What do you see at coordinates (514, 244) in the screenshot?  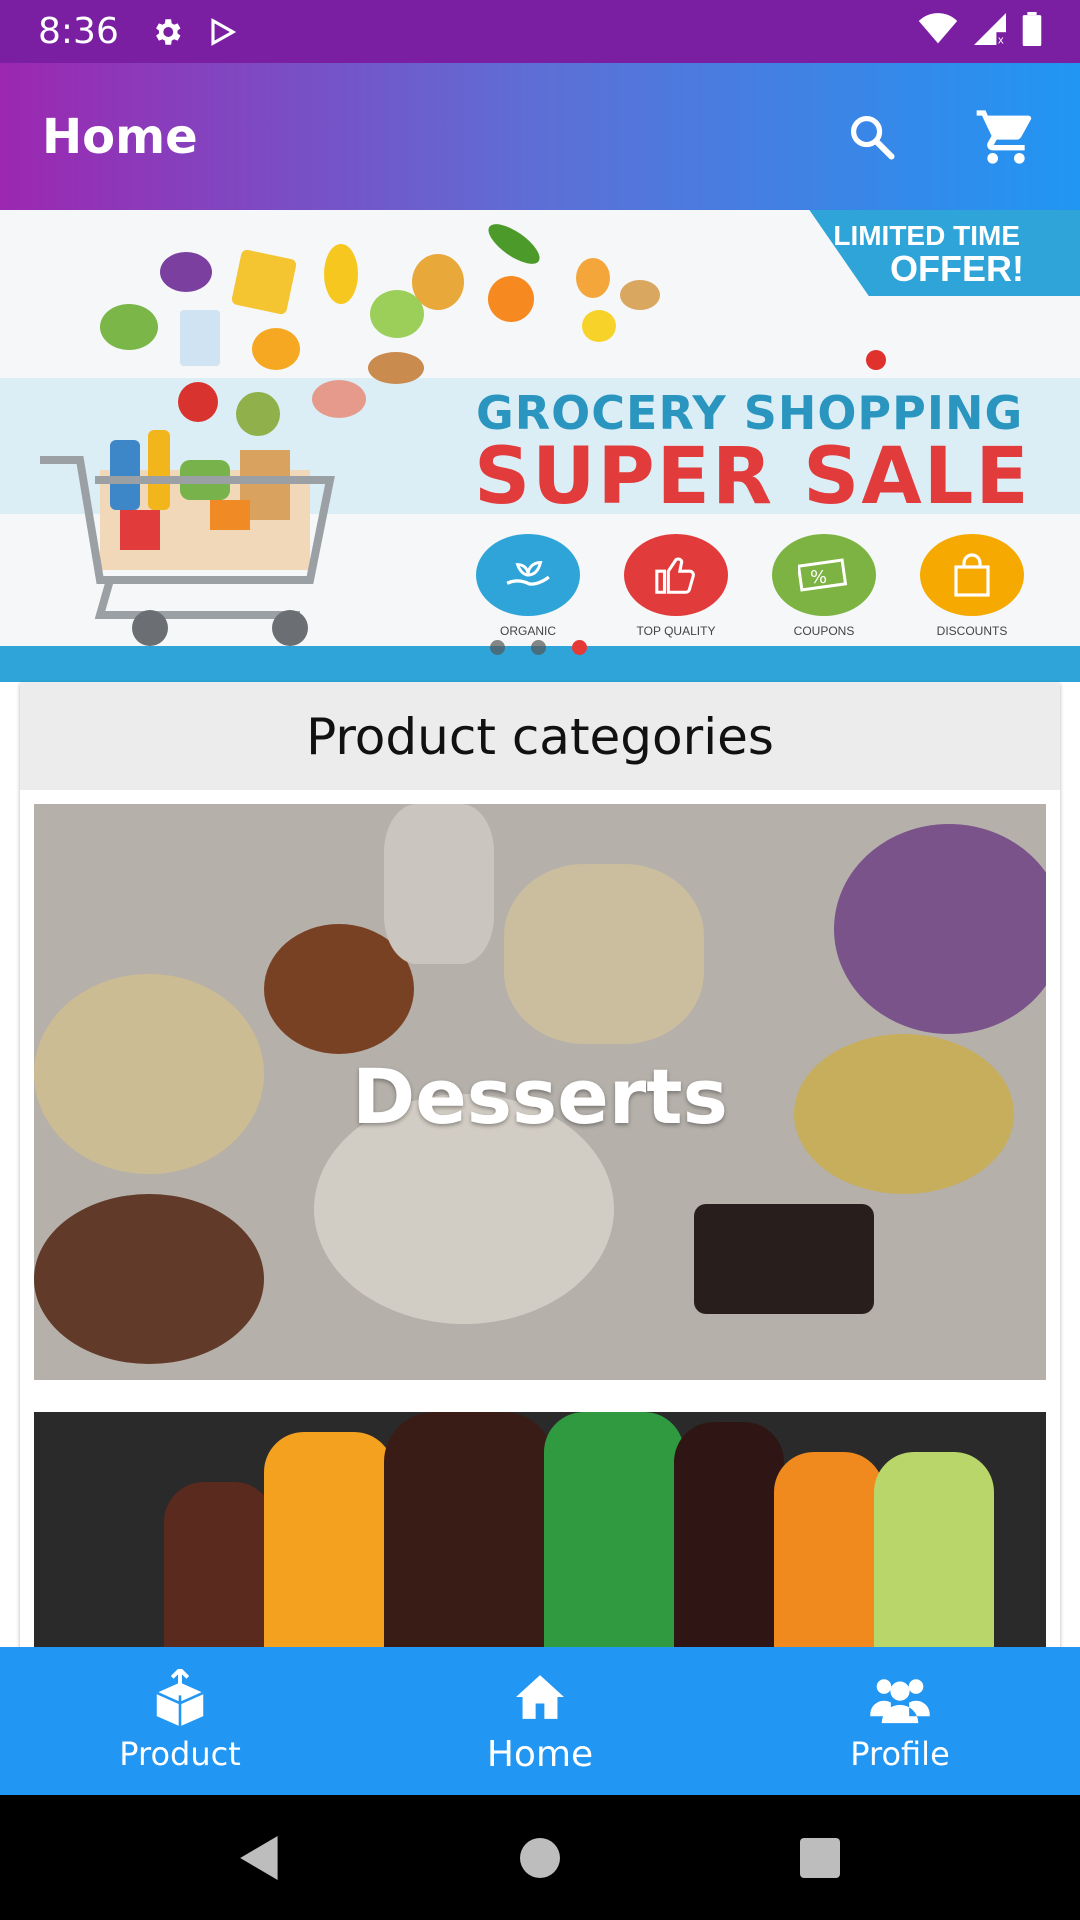 I see `produce-cucumber` at bounding box center [514, 244].